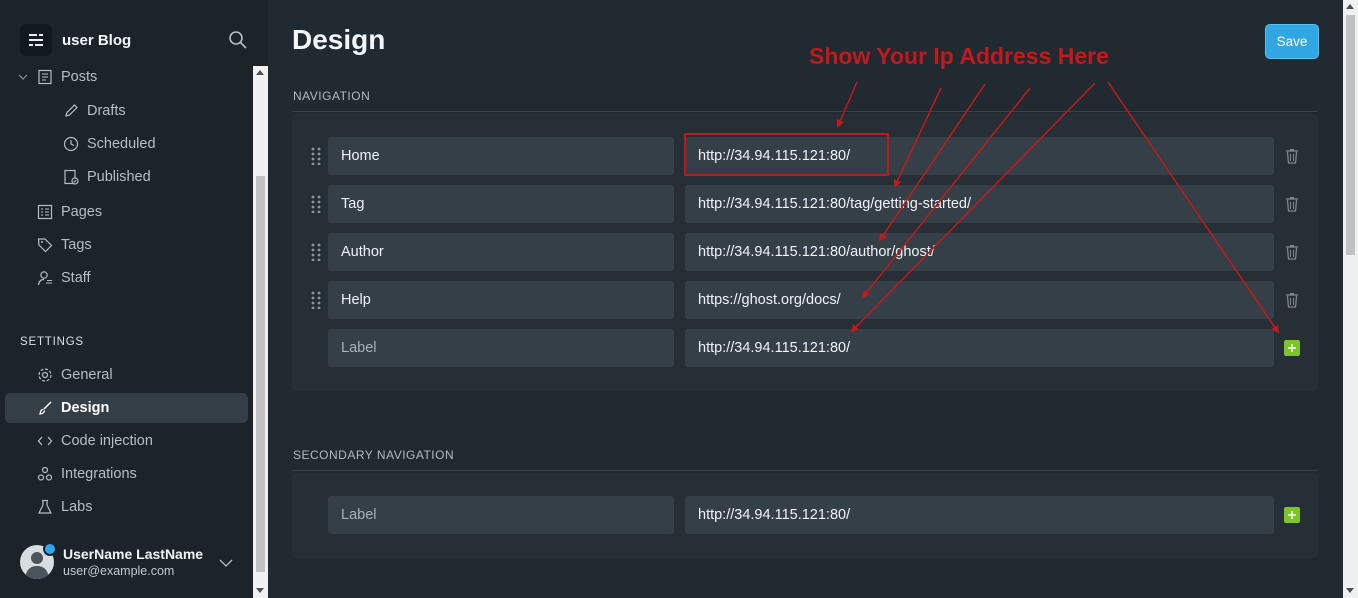 The width and height of the screenshot is (1358, 598). What do you see at coordinates (45, 375) in the screenshot?
I see `gear-icon` at bounding box center [45, 375].